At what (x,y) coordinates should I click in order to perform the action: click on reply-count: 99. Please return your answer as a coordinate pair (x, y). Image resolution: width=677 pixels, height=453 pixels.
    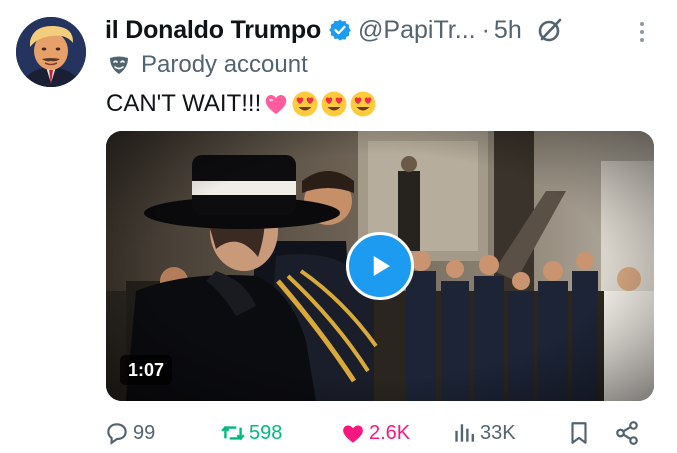
    Looking at the image, I should click on (144, 432).